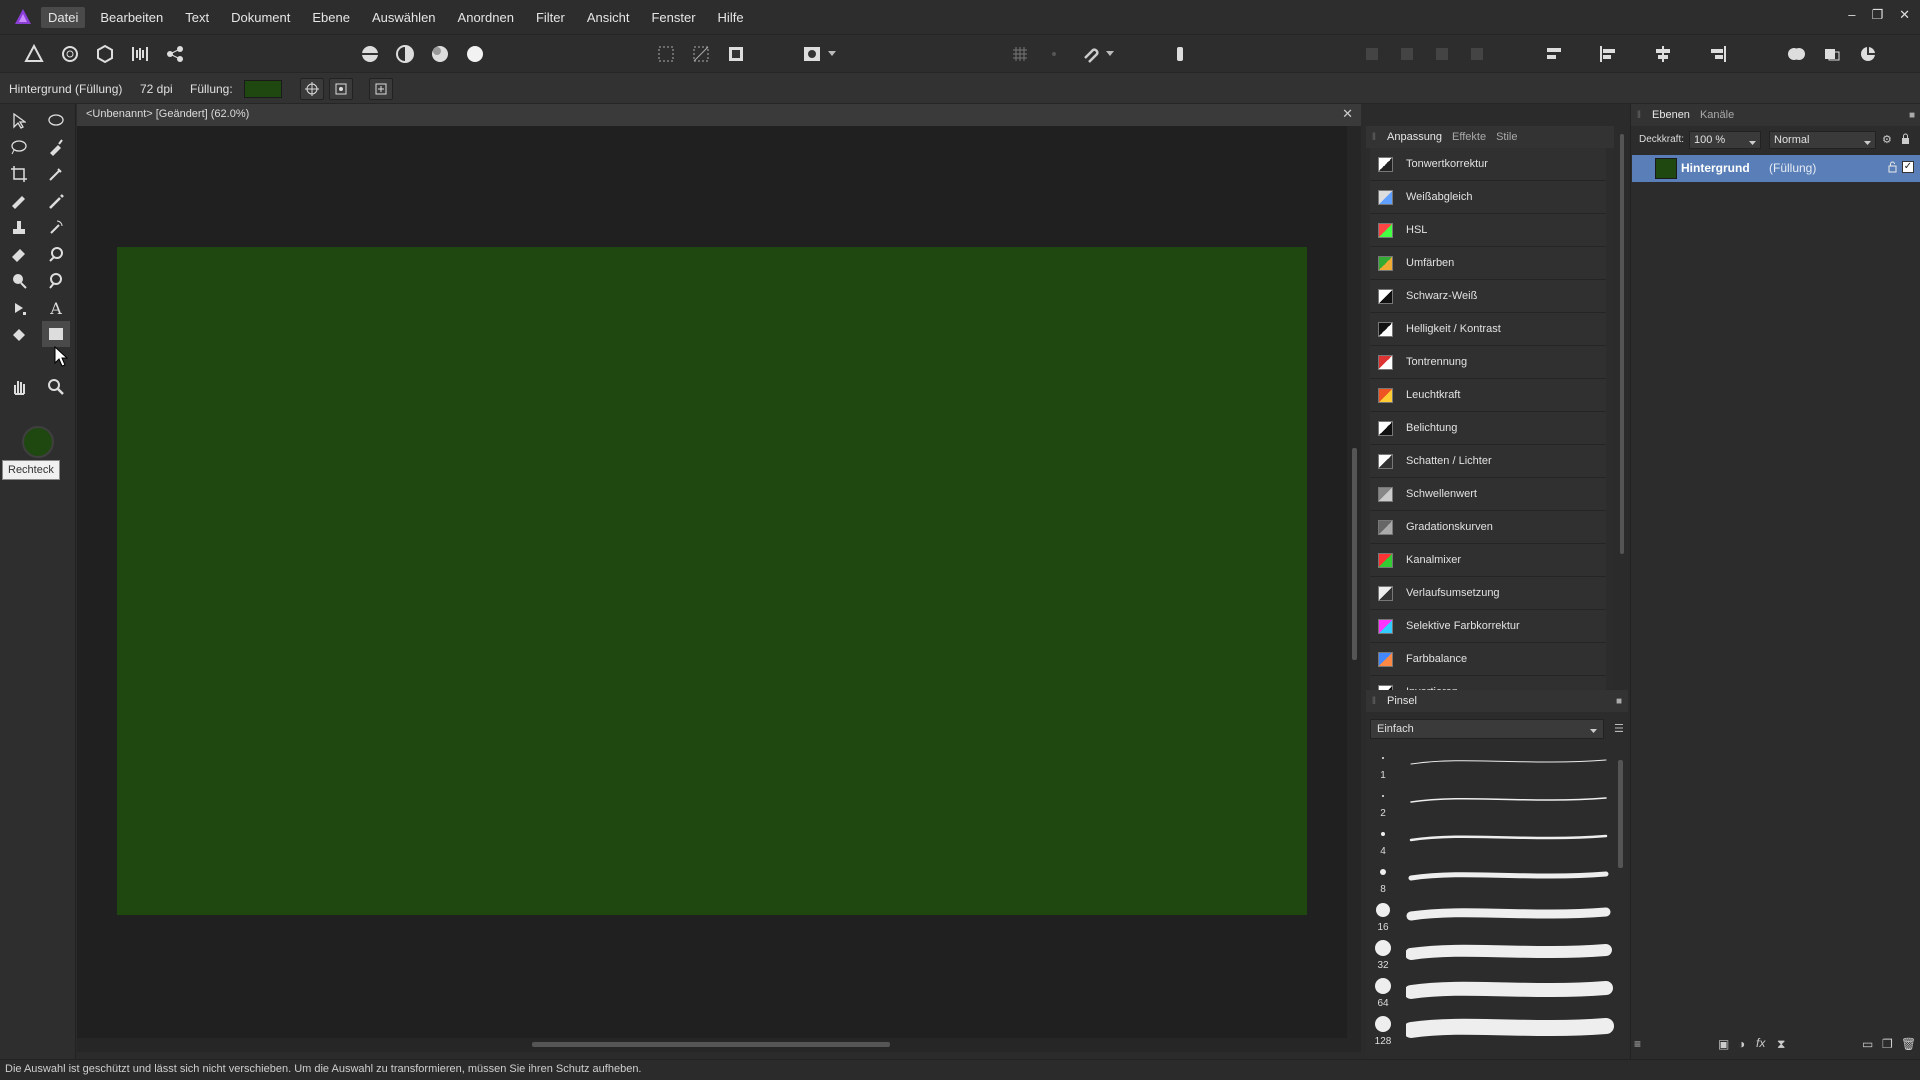 This screenshot has width=1920, height=1080. I want to click on tab-effekte: Effekte, so click(1469, 137).